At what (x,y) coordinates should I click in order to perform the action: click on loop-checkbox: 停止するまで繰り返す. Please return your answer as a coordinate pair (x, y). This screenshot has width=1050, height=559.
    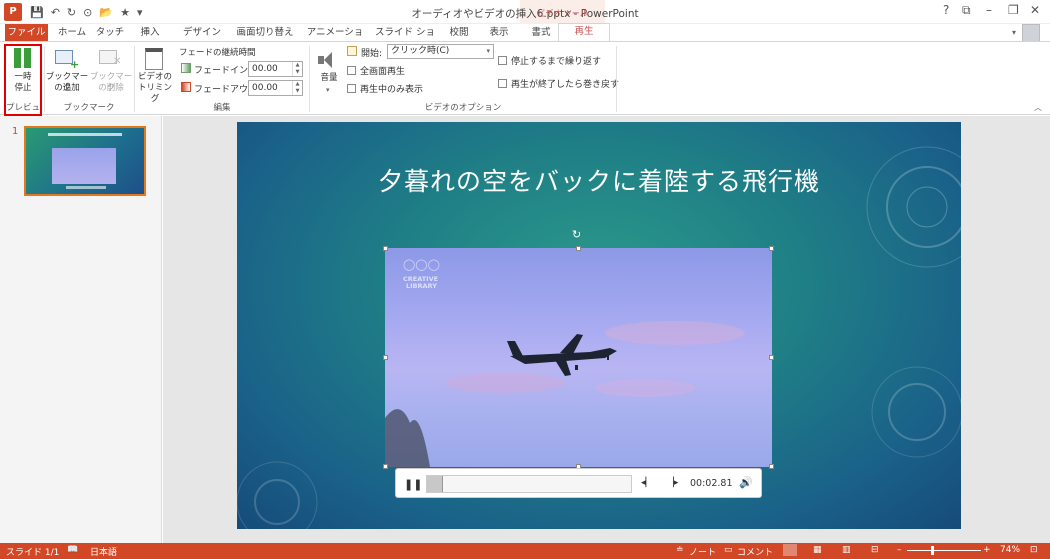
    Looking at the image, I should click on (549, 60).